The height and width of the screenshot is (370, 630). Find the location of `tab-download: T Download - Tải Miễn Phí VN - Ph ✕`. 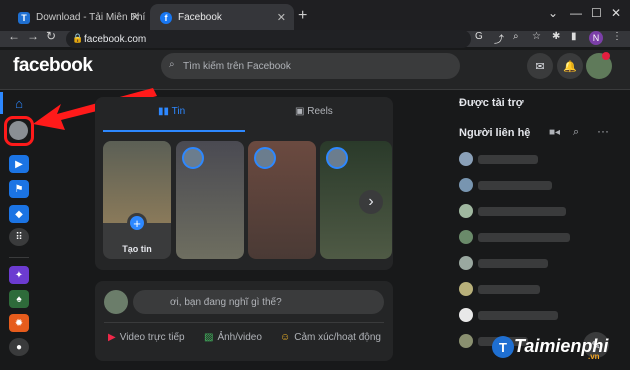

tab-download: T Download - Tải Miễn Phí VN - Ph ✕ is located at coordinates (78, 17).